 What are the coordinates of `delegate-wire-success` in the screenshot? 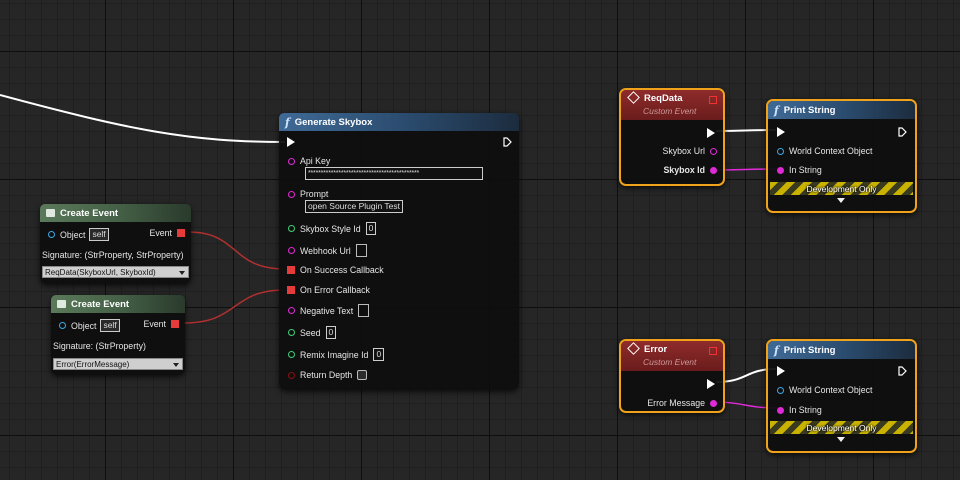 It's located at (236, 250).